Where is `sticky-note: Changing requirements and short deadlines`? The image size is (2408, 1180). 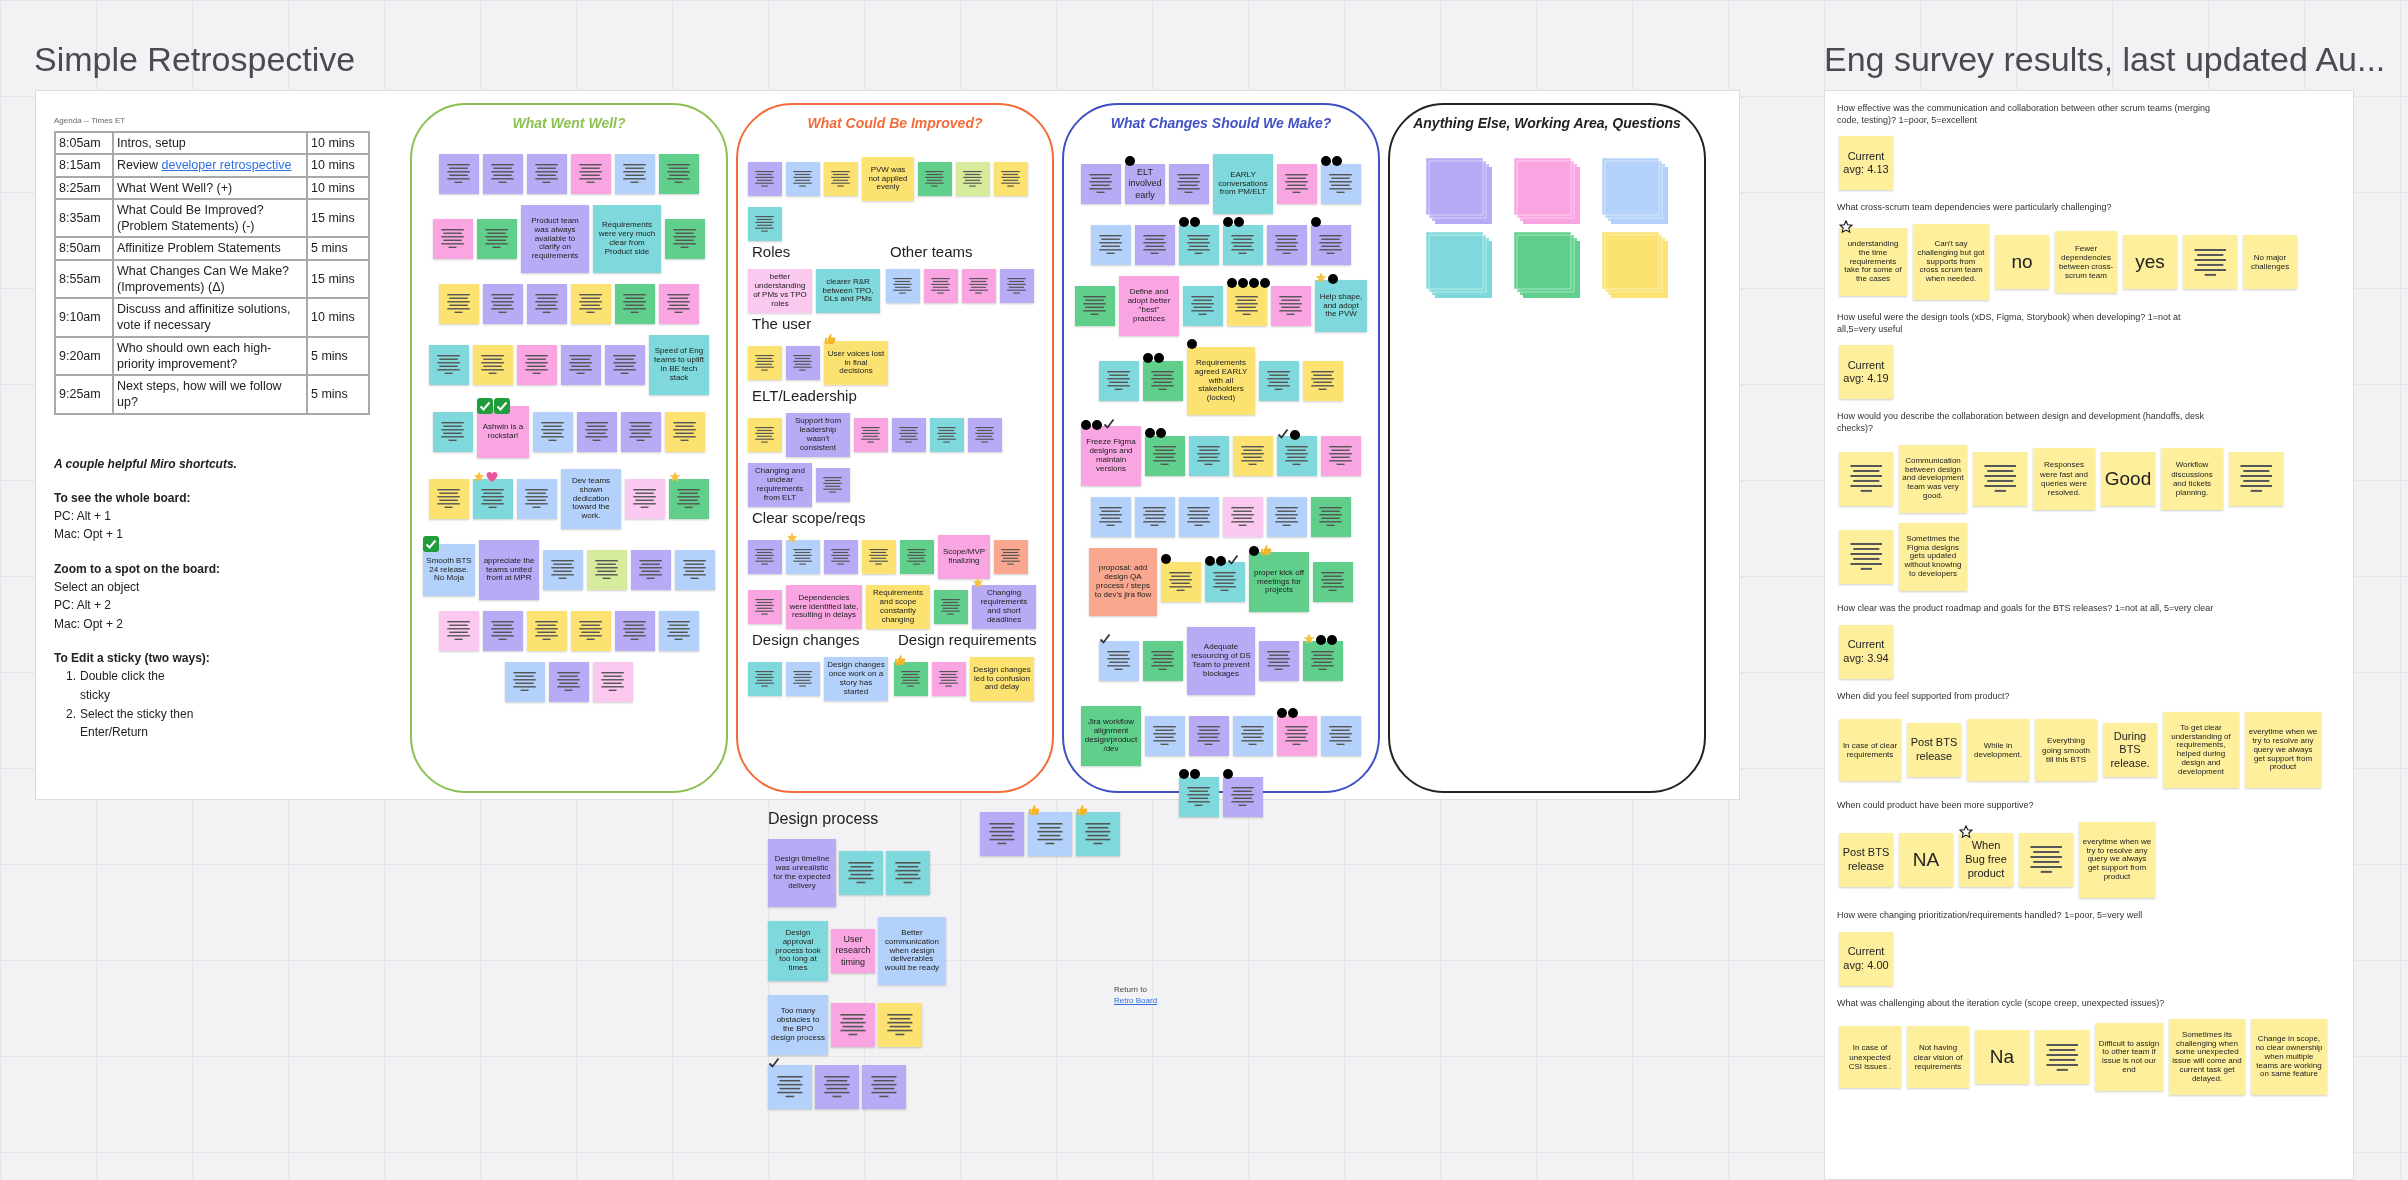
sticky-note: Changing requirements and short deadlines is located at coordinates (1004, 607).